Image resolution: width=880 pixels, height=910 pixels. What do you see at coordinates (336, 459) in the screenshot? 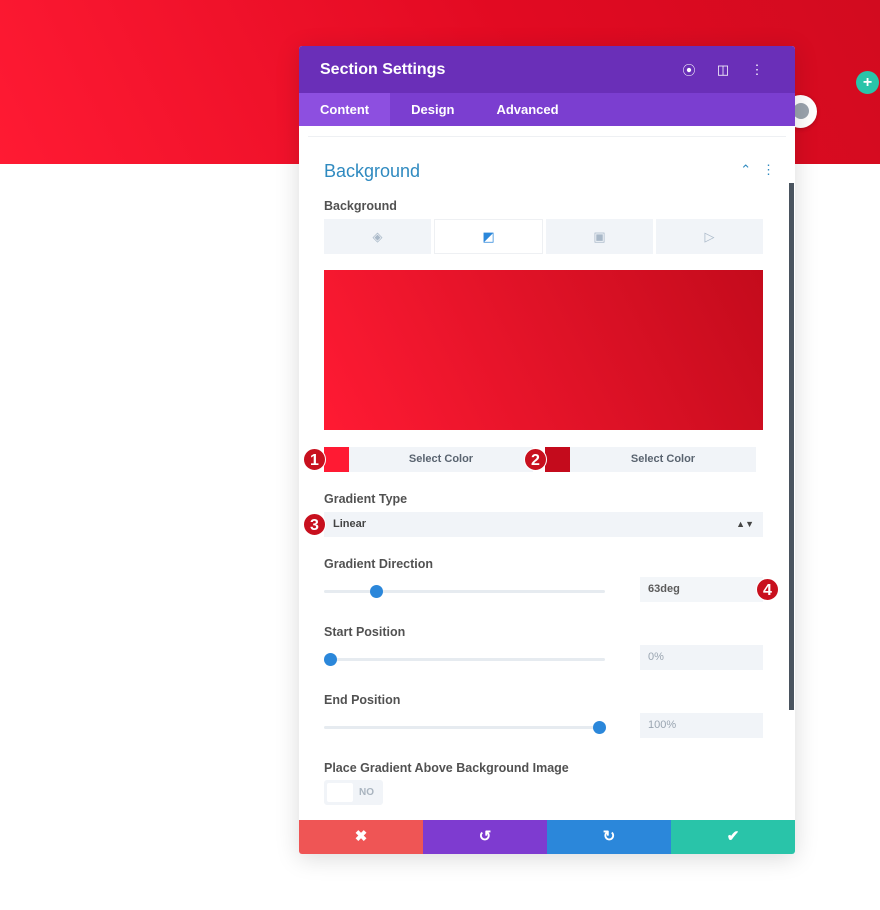
I see `color1-swatch` at bounding box center [336, 459].